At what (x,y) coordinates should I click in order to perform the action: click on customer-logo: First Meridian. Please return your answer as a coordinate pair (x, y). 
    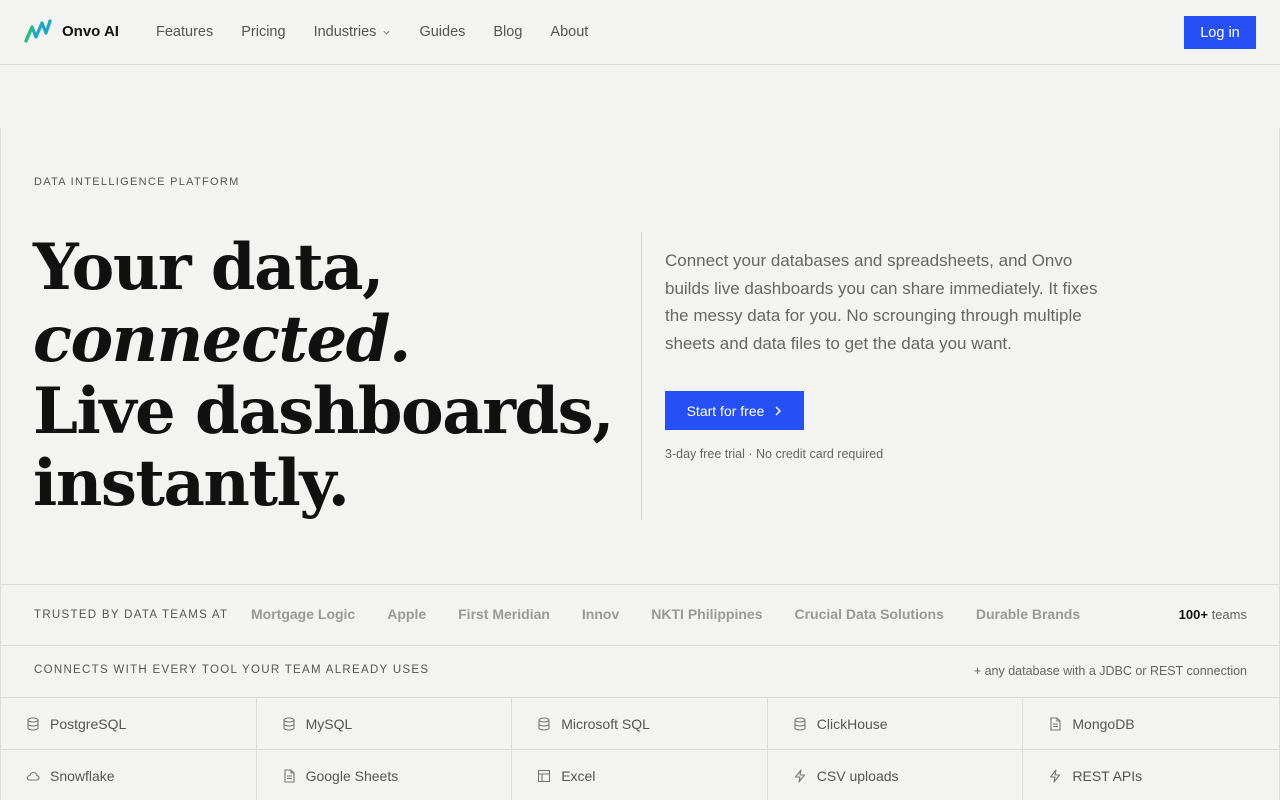
    Looking at the image, I should click on (504, 614).